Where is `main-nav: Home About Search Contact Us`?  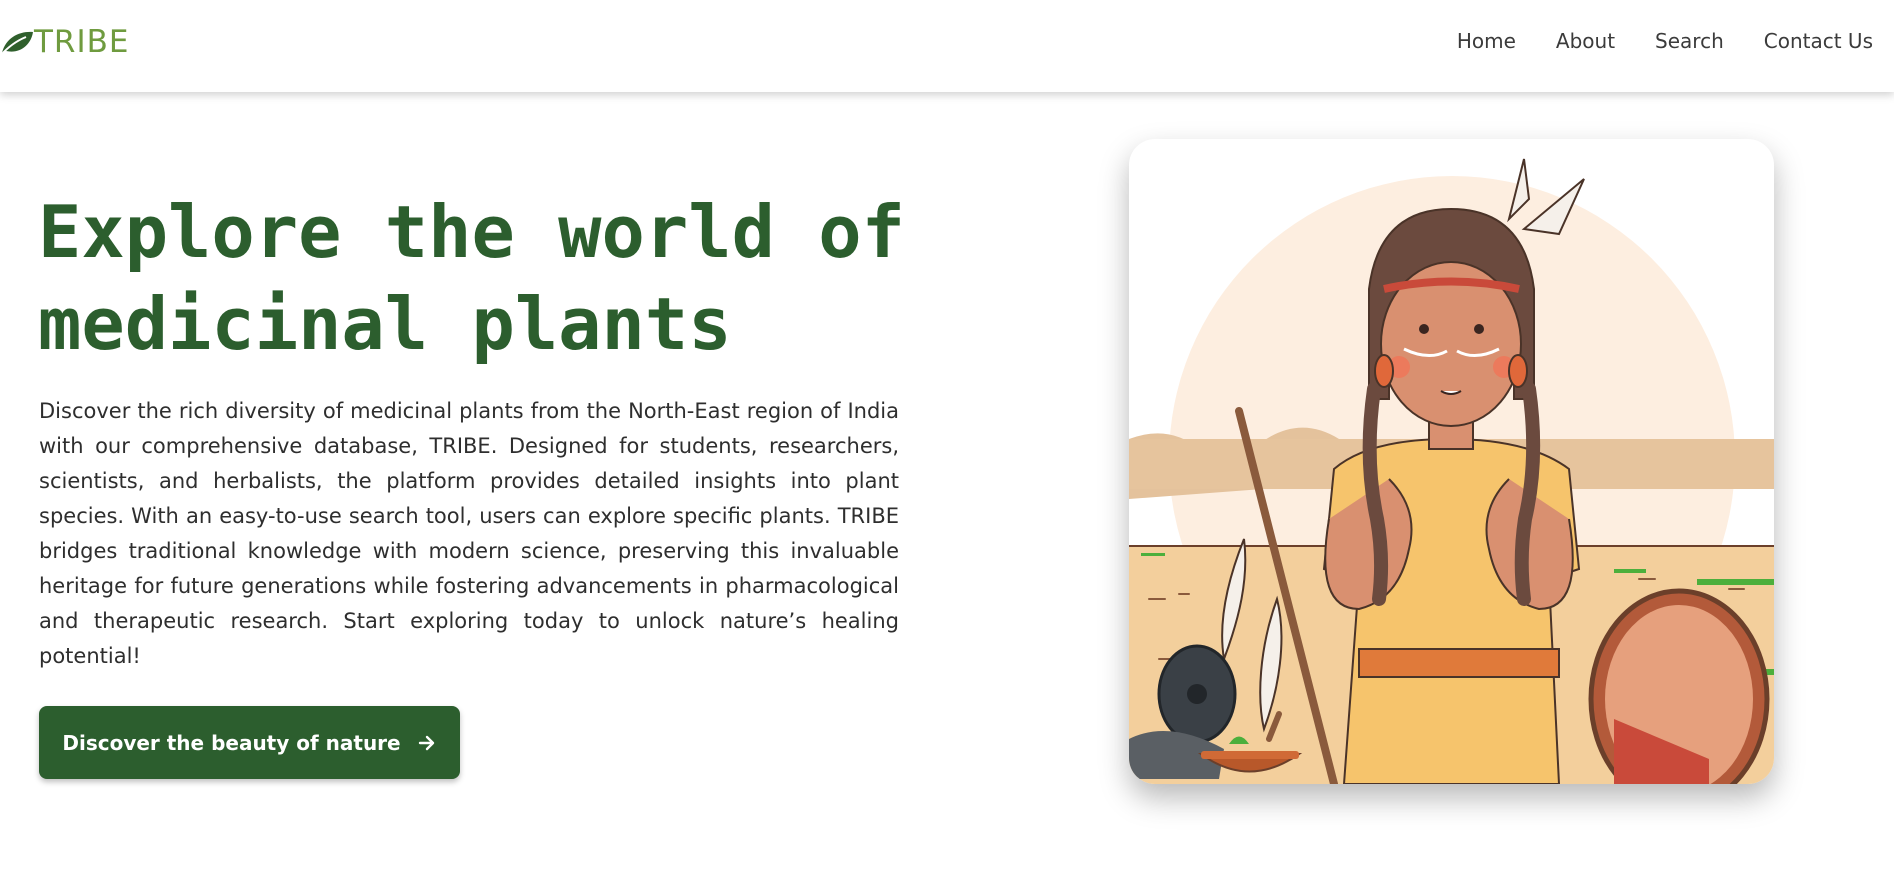
main-nav: Home About Search Contact Us is located at coordinates (1645, 41).